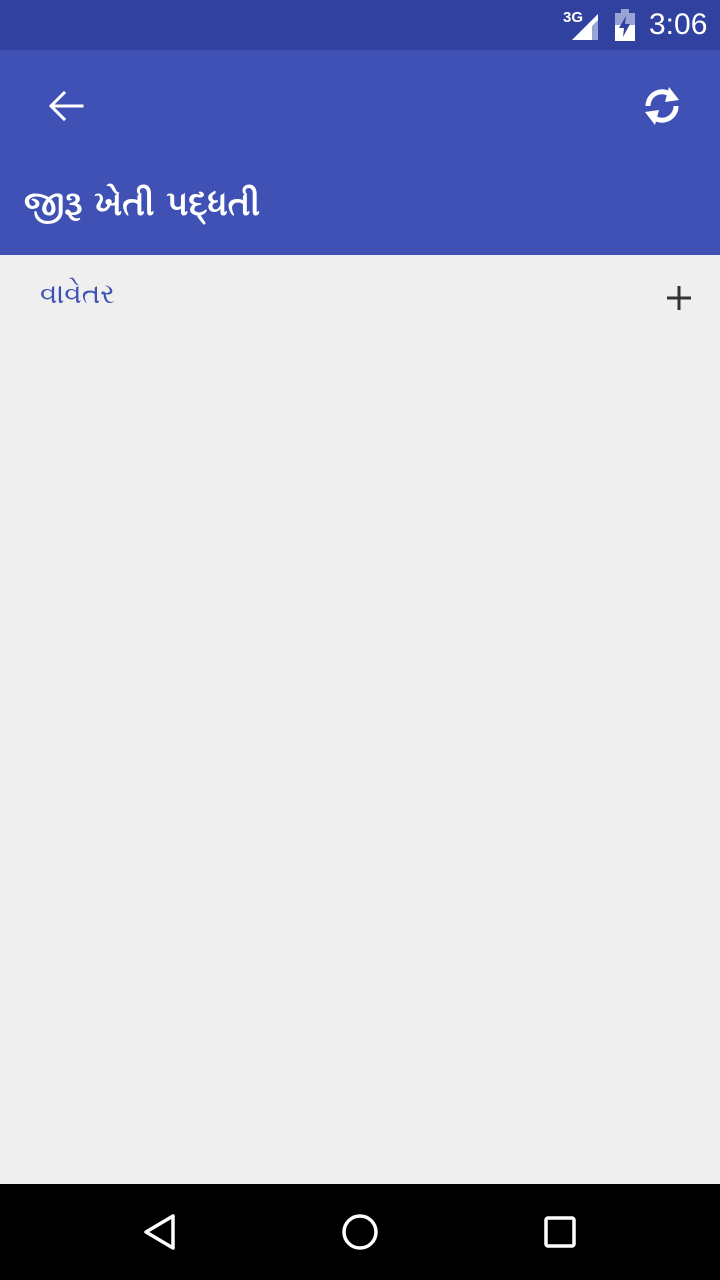 This screenshot has height=1280, width=720. What do you see at coordinates (77, 293) in the screenshot?
I see `list-item-label: વાવેતર` at bounding box center [77, 293].